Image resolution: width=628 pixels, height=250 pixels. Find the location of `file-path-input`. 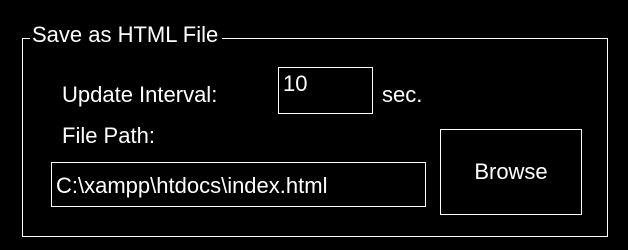

file-path-input is located at coordinates (238, 184).